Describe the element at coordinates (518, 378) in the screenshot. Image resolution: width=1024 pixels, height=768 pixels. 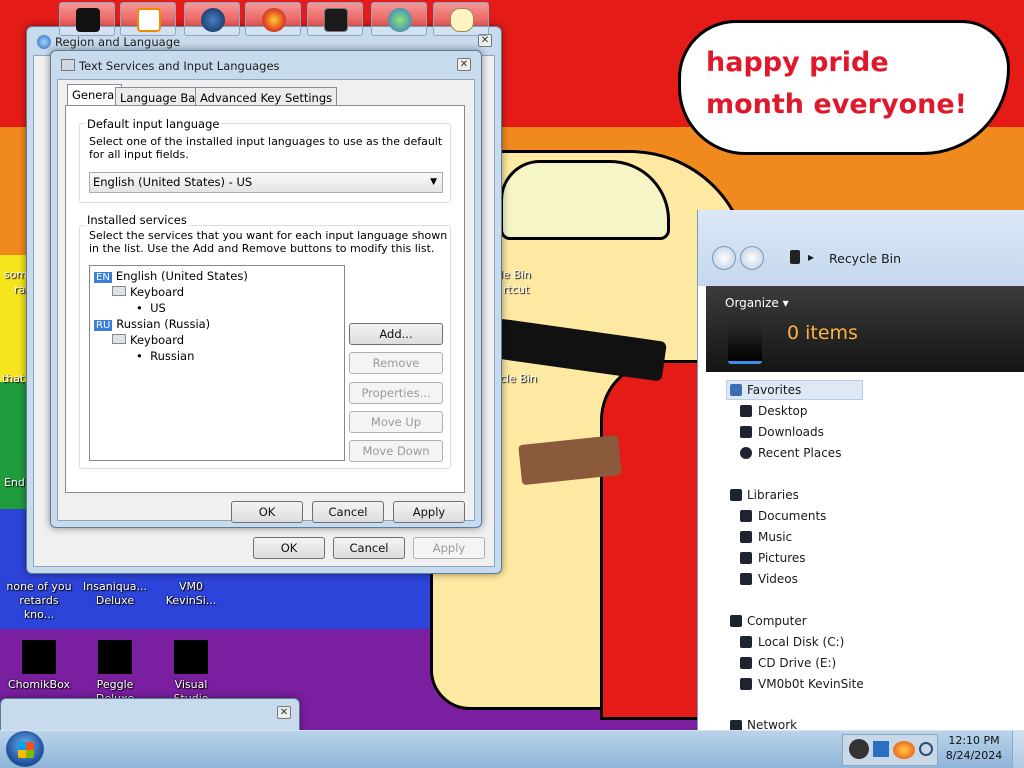
I see `desktop-label-partial: cle Bin` at that location.